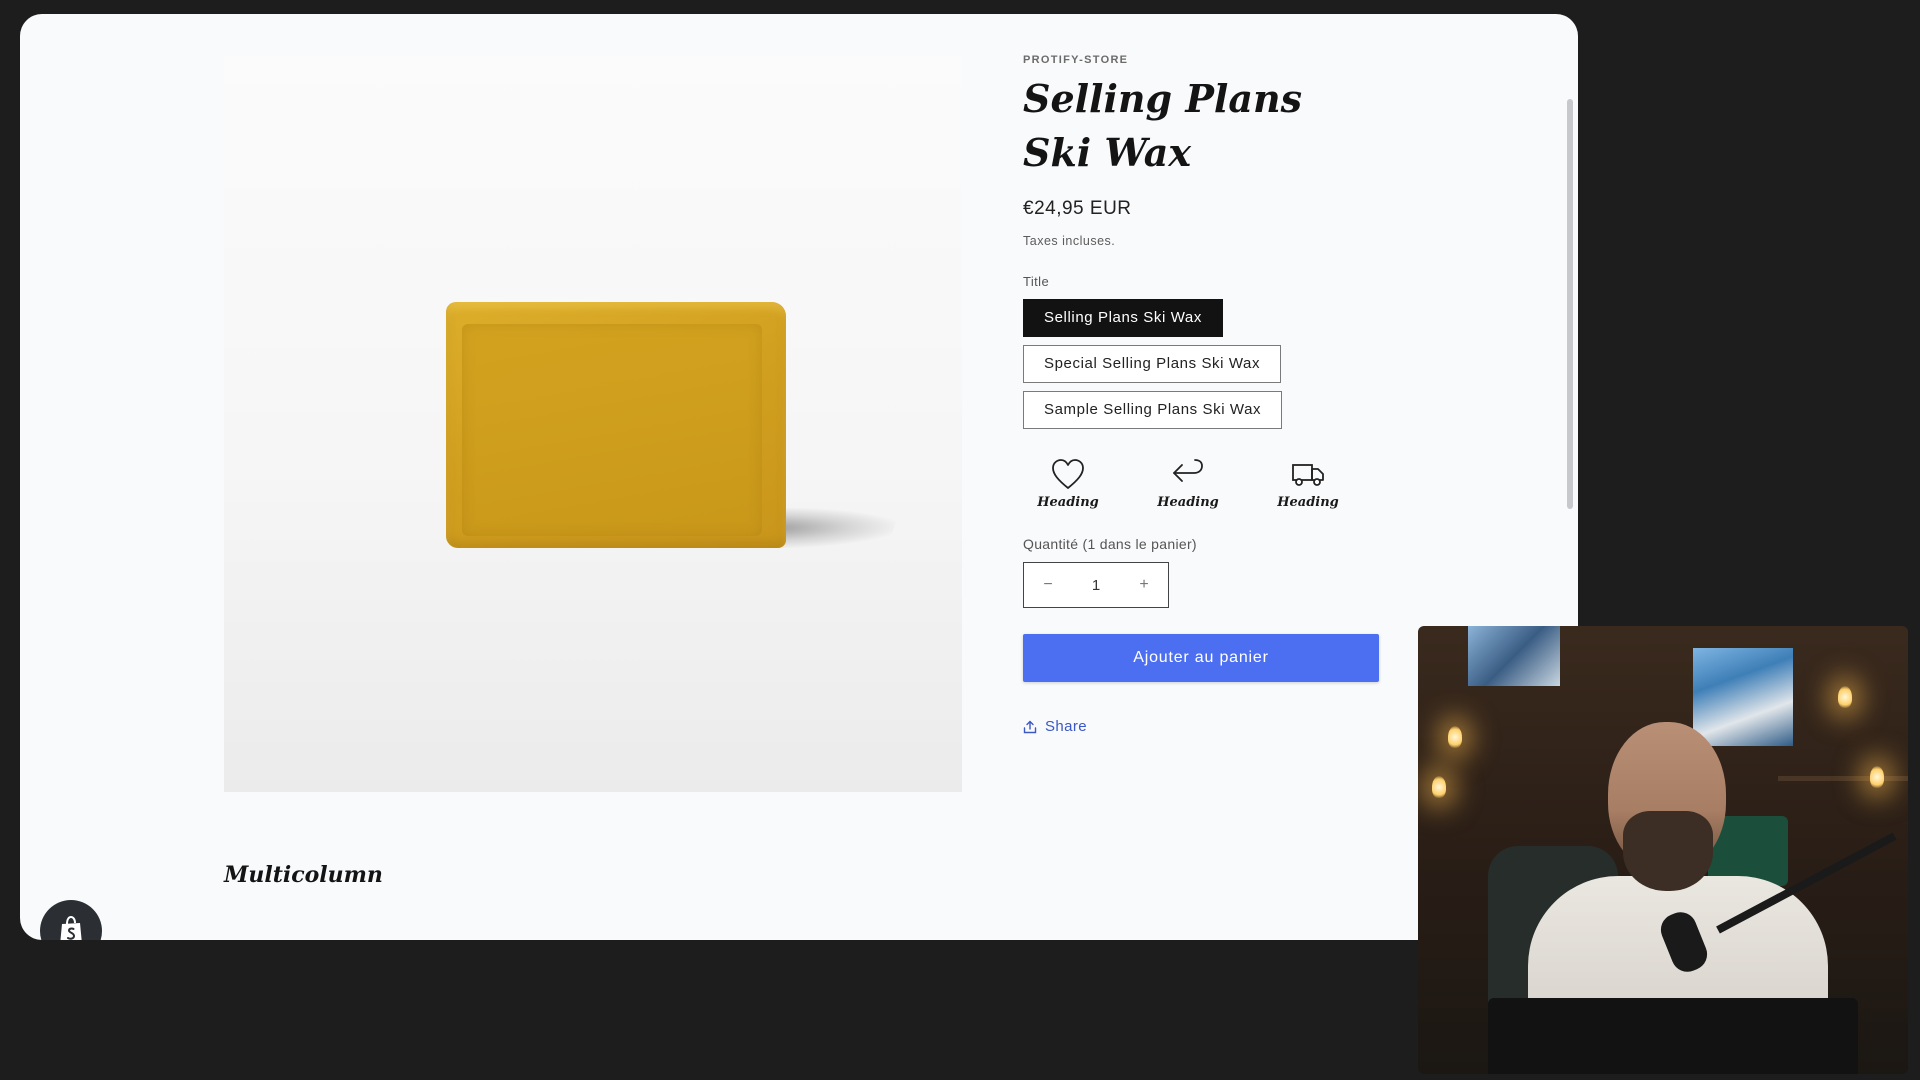 The width and height of the screenshot is (1920, 1080). What do you see at coordinates (71, 927) in the screenshot?
I see `shopify-bag-icon` at bounding box center [71, 927].